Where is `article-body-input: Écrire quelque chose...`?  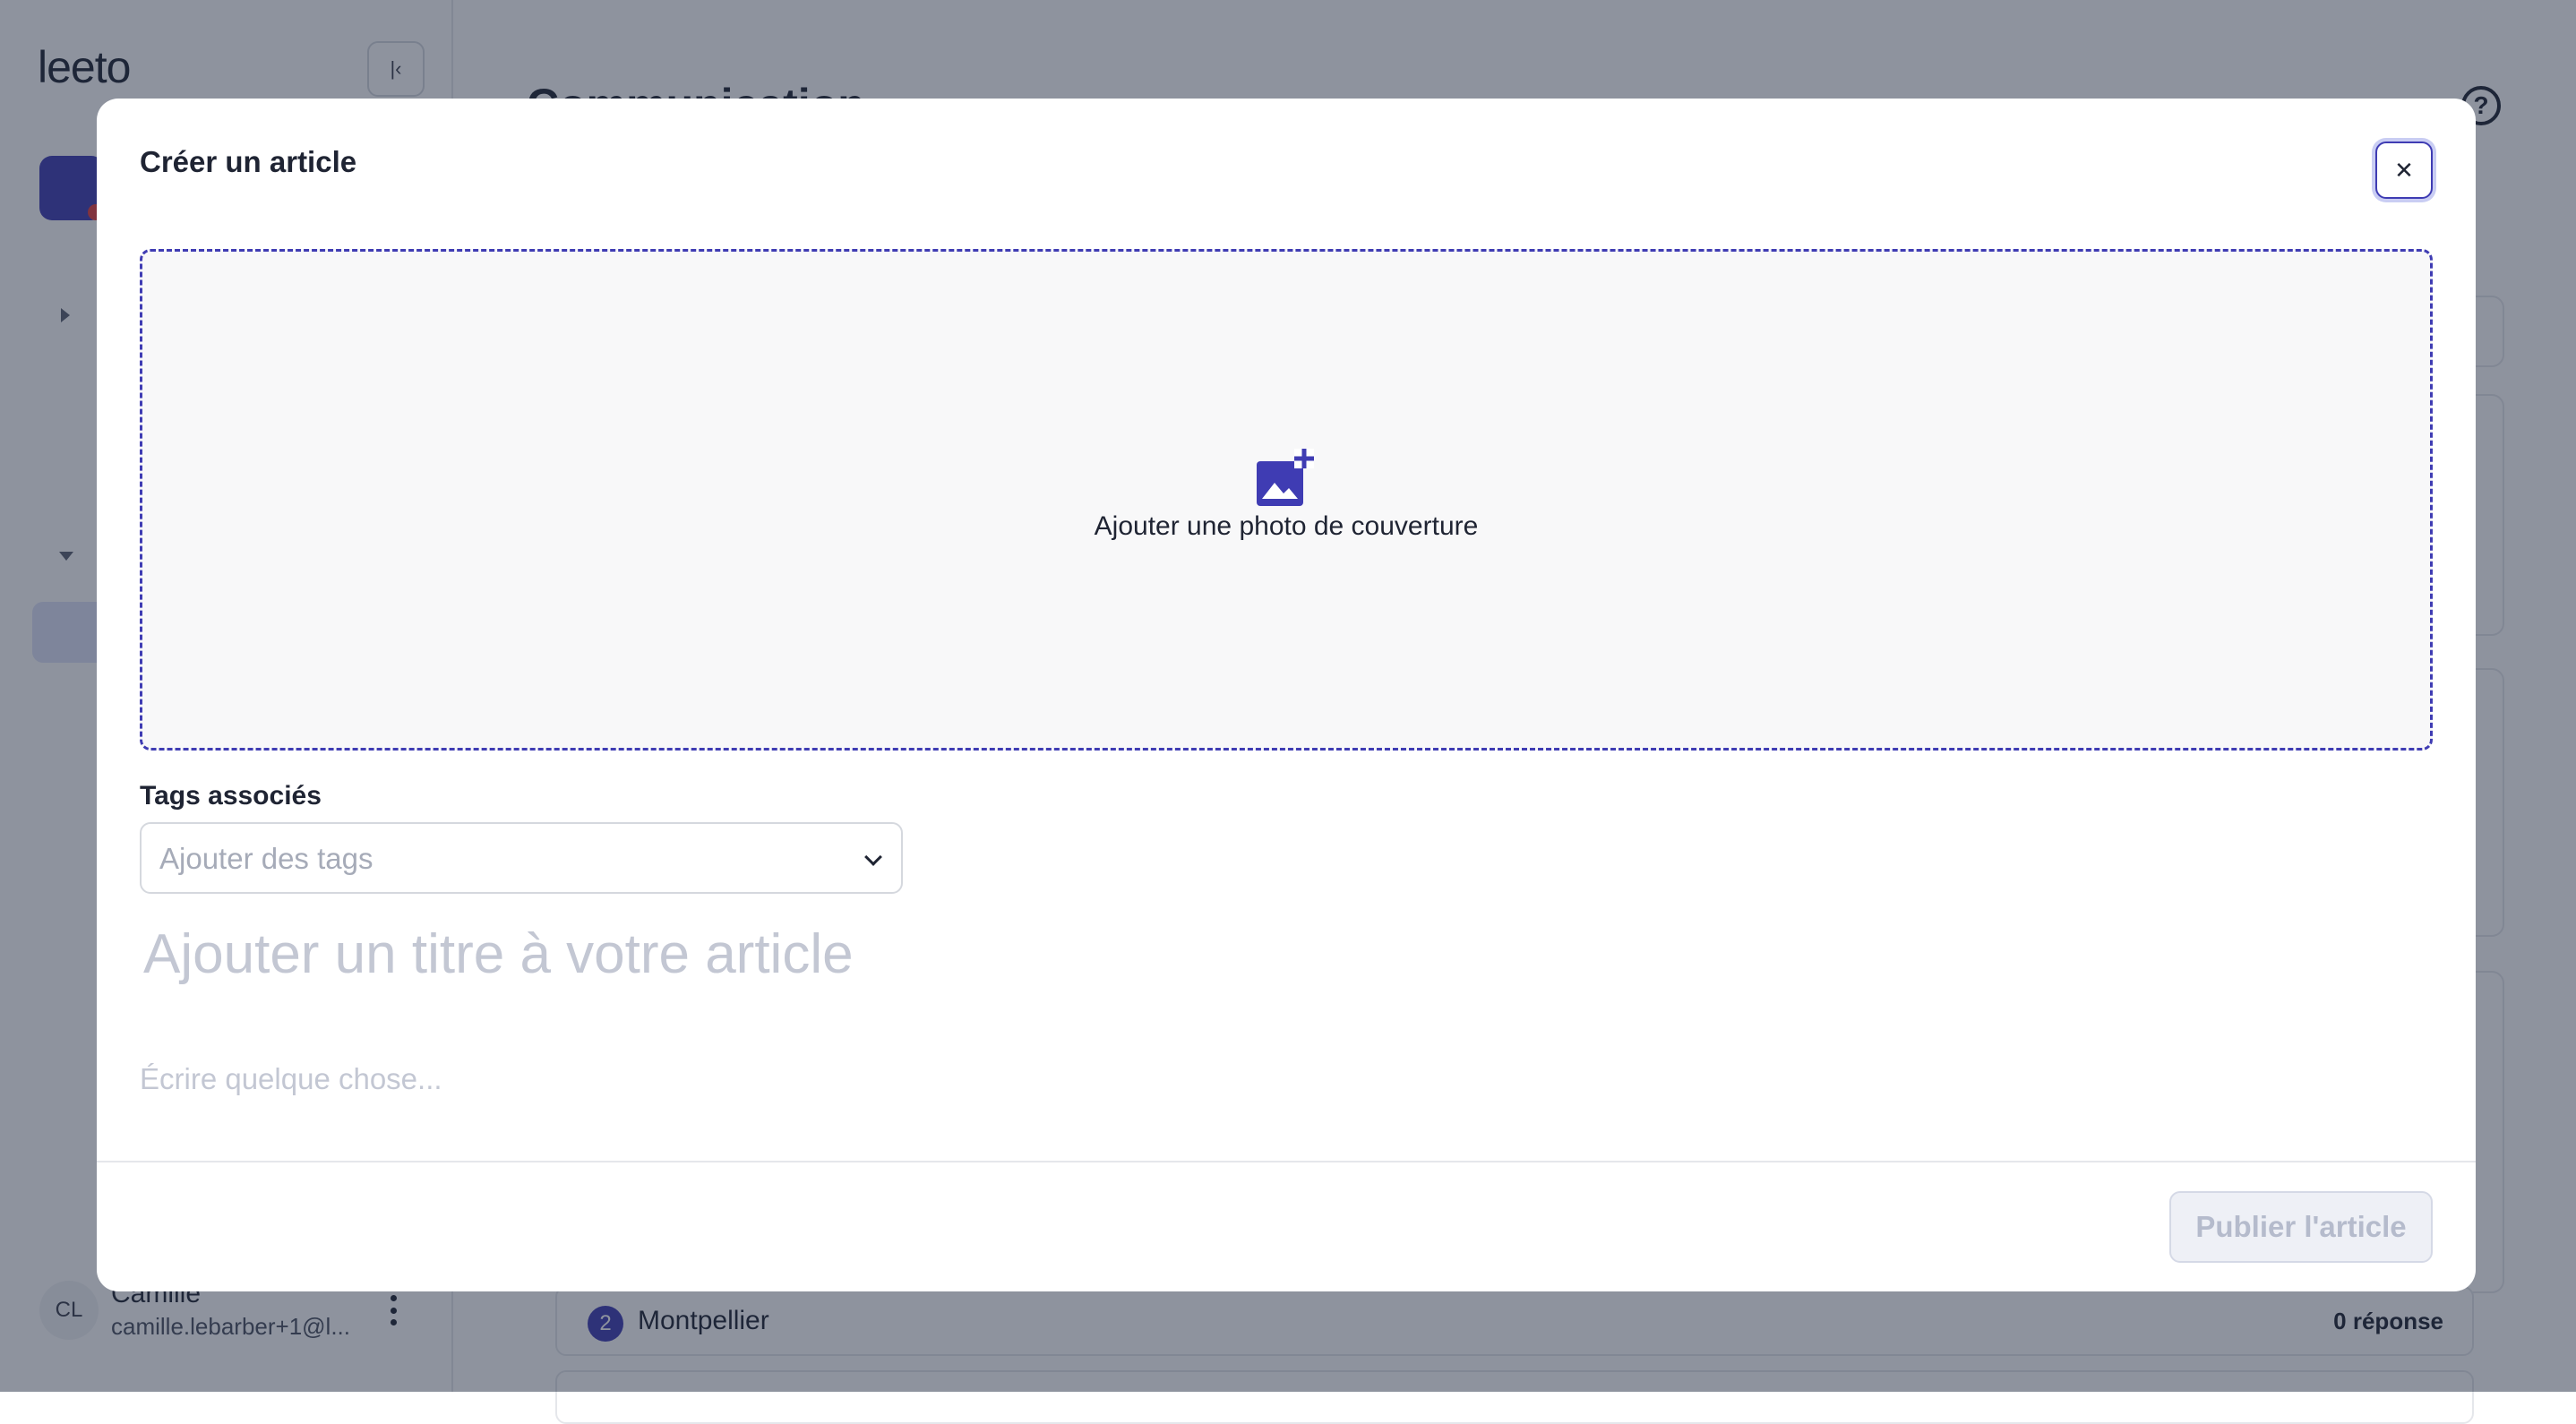
article-body-input: Écrire quelque chose... is located at coordinates (291, 1079).